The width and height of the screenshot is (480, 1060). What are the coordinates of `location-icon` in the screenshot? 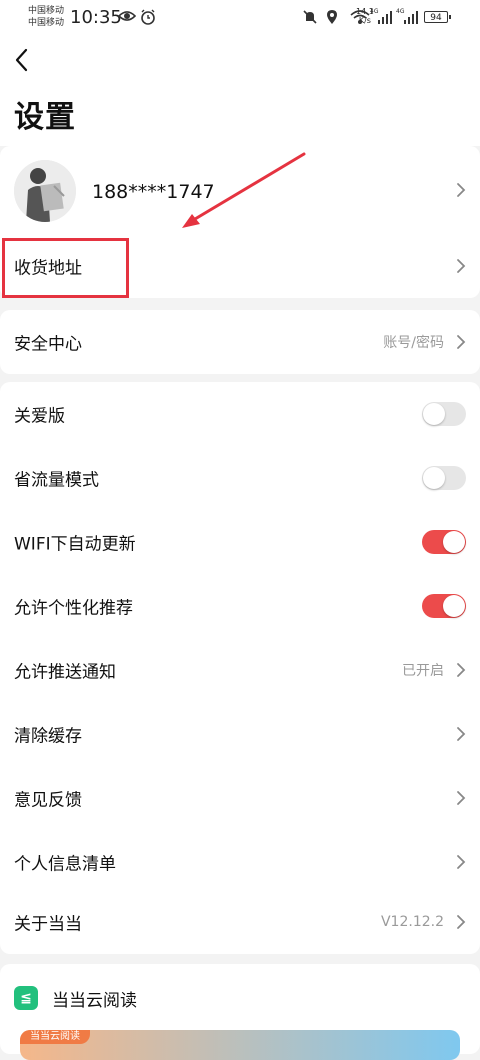 It's located at (332, 17).